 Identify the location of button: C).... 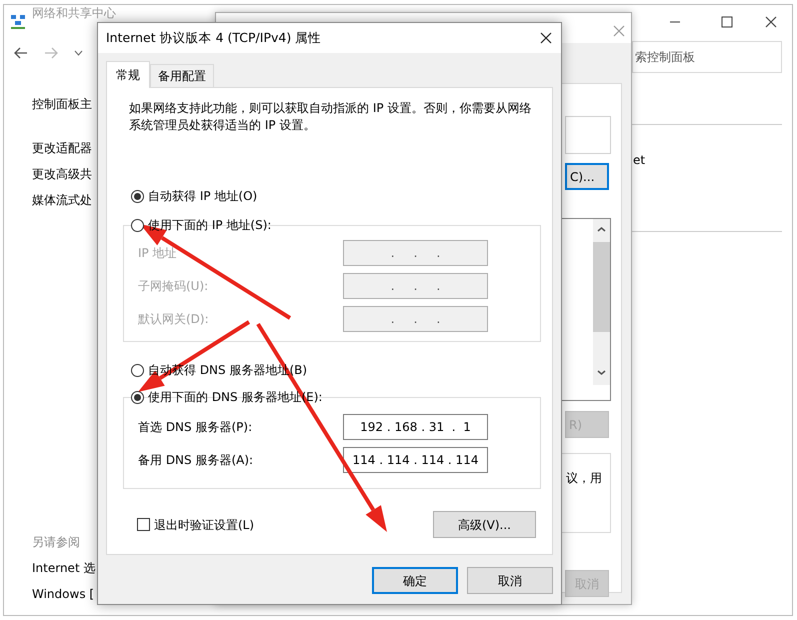
(587, 176).